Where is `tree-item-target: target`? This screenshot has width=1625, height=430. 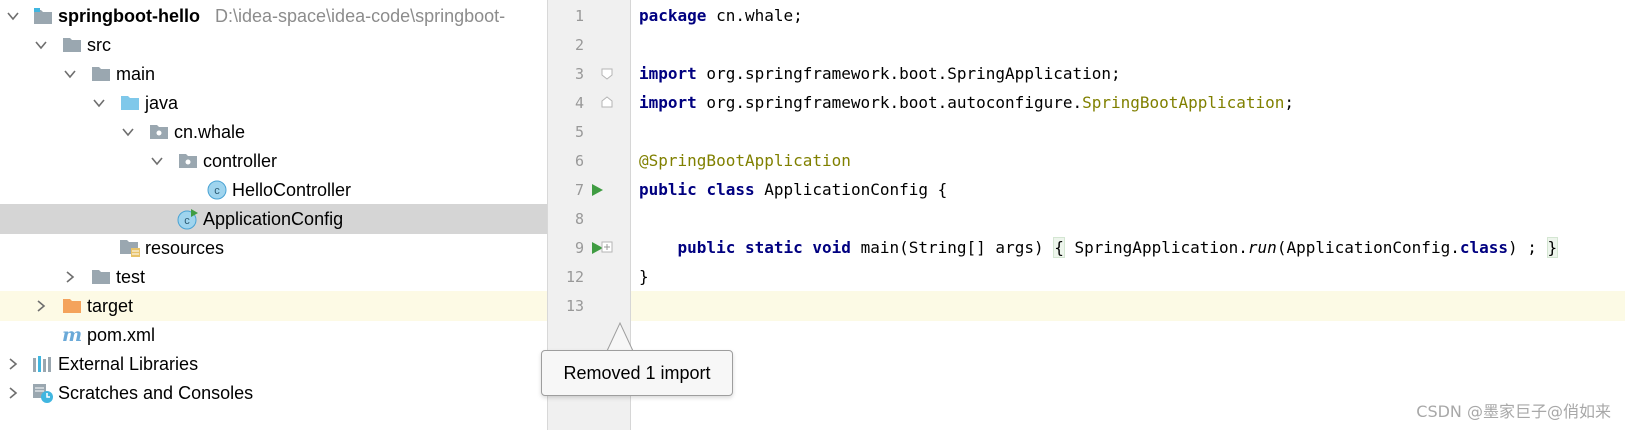
tree-item-target: target is located at coordinates (273, 306).